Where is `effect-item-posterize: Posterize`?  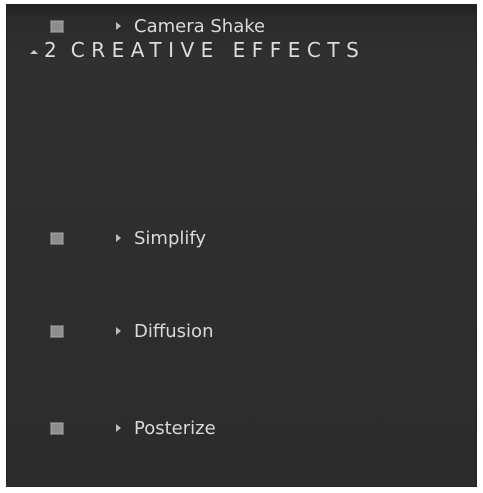
effect-item-posterize: Posterize is located at coordinates (241, 428).